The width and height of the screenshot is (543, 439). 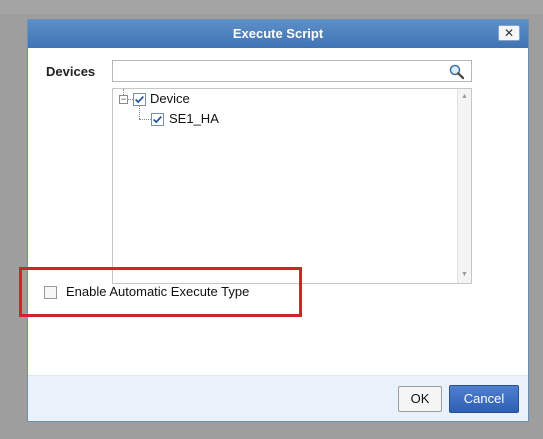 What do you see at coordinates (464, 275) in the screenshot?
I see `scroll-down-icon: ▼` at bounding box center [464, 275].